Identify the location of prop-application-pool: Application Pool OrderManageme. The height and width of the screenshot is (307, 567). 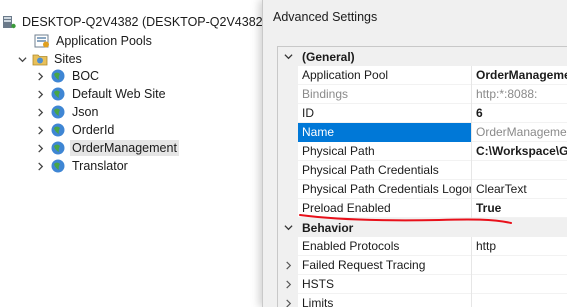
(422, 75).